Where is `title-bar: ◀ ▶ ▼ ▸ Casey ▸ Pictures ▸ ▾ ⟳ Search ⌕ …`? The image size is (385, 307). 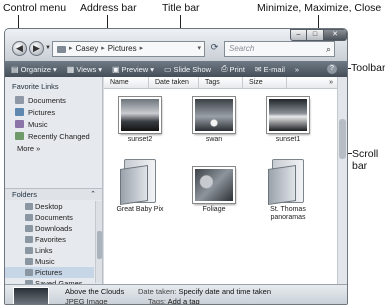
title-bar: ◀ ▶ ▼ ▸ Casey ▸ Pictures ▸ ▾ ⟳ Search ⌕ … is located at coordinates (176, 45).